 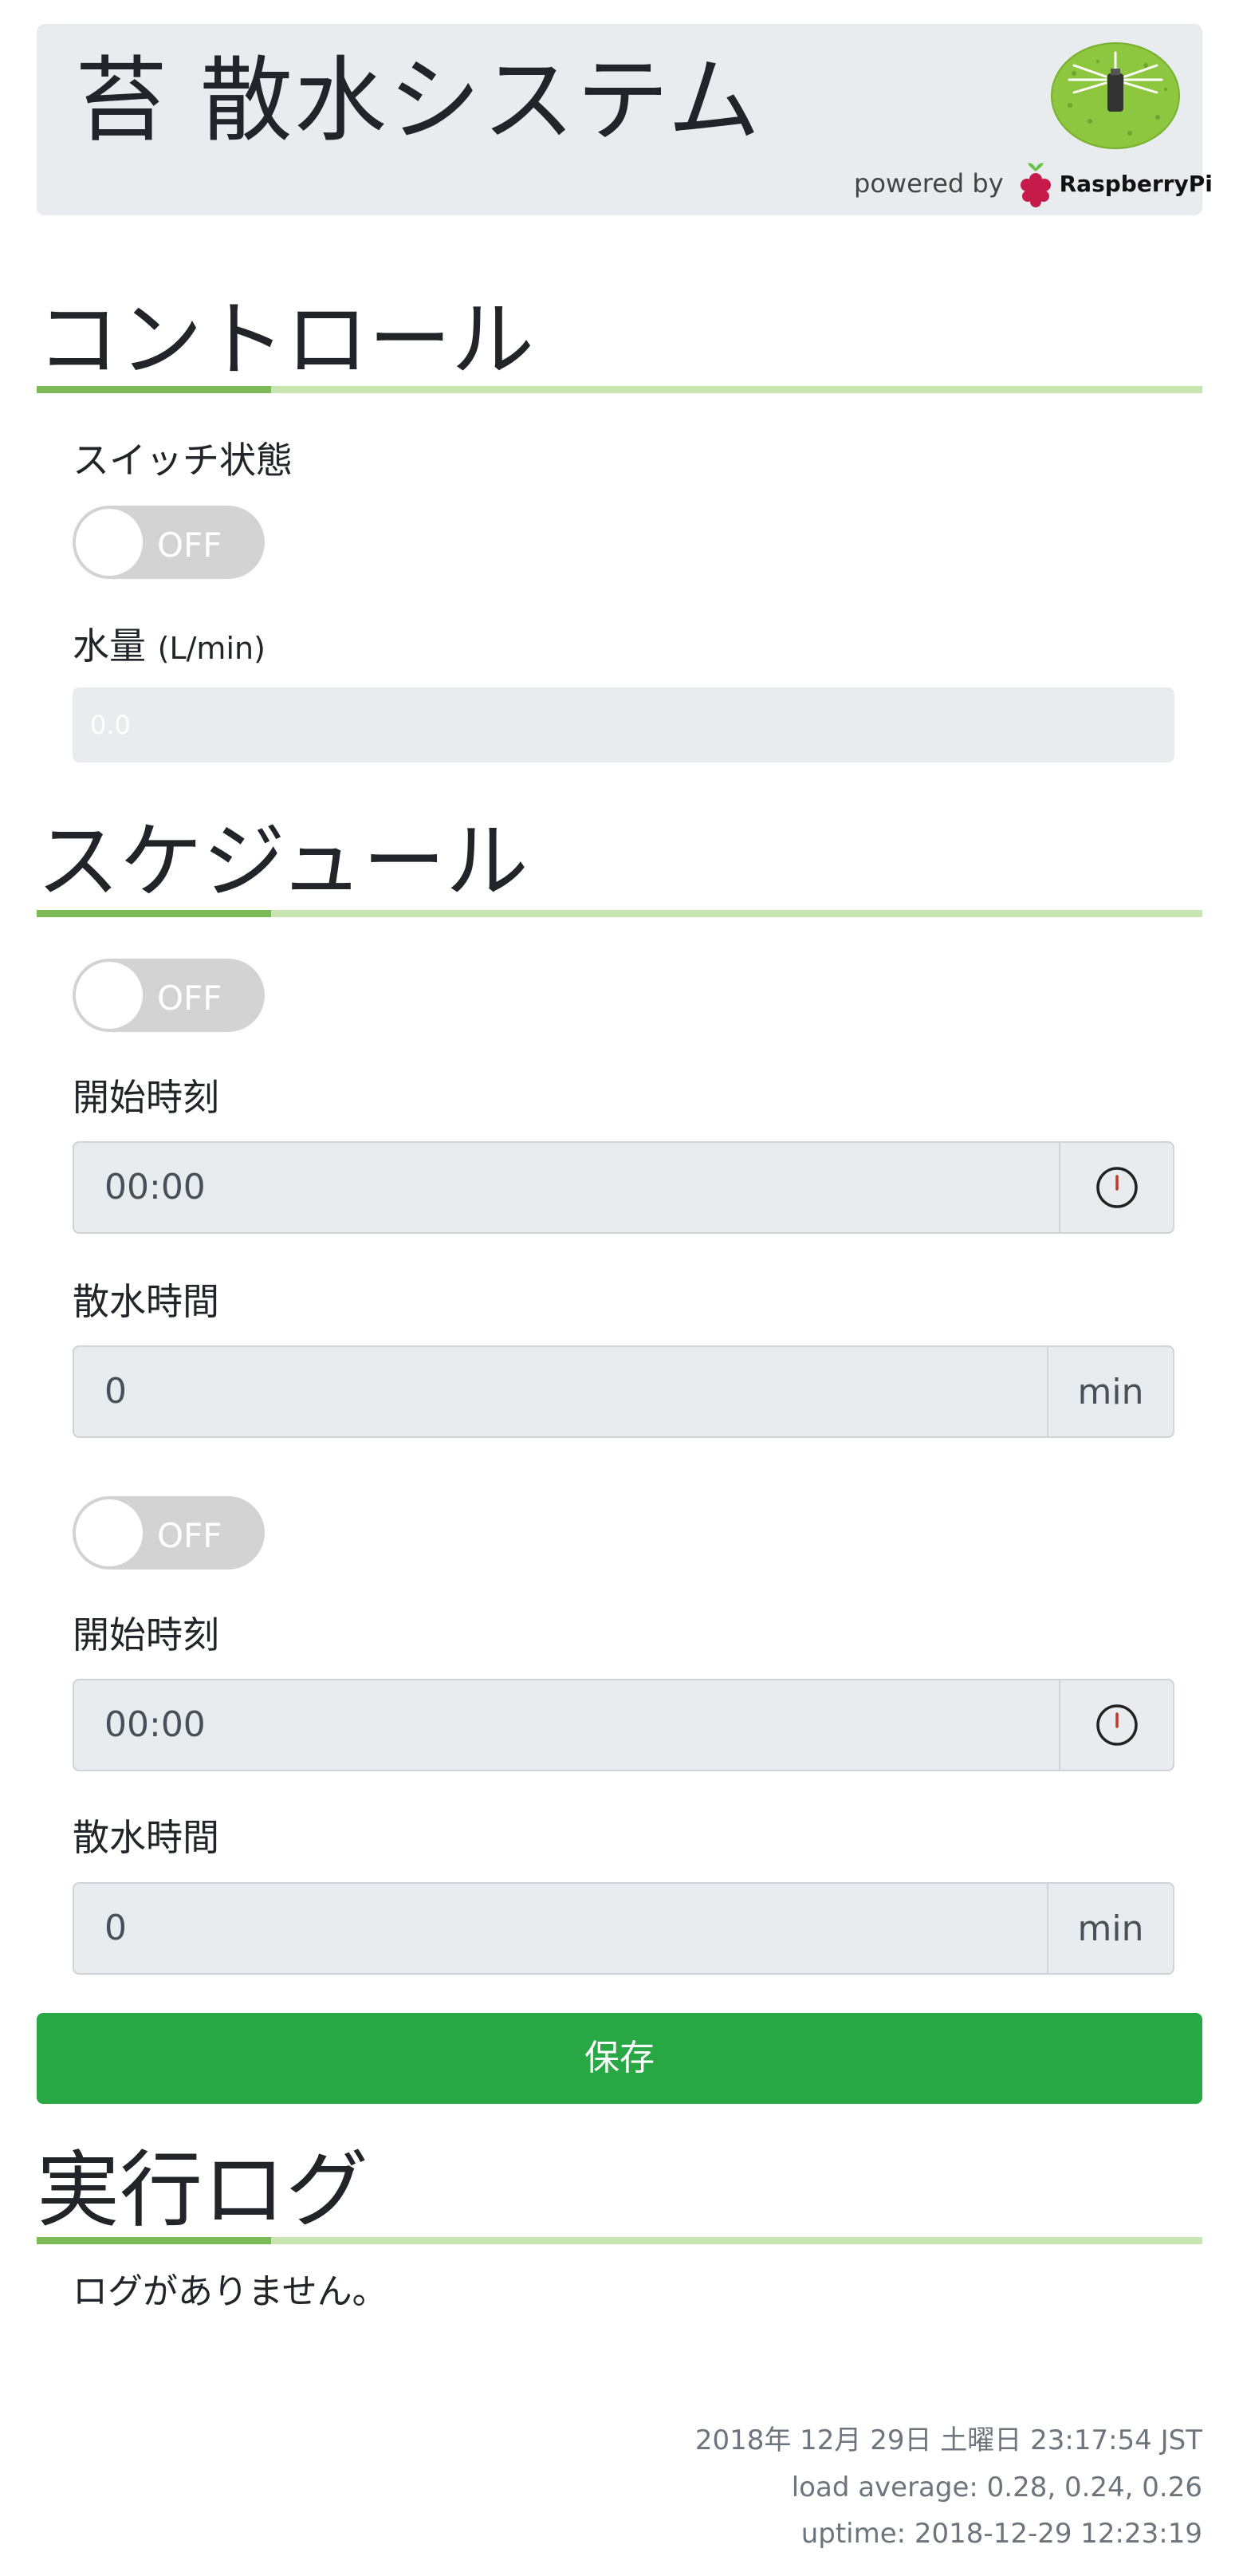 I want to click on footer-load-average: load average: 0.28, 0.24, 0.26, so click(x=996, y=2487).